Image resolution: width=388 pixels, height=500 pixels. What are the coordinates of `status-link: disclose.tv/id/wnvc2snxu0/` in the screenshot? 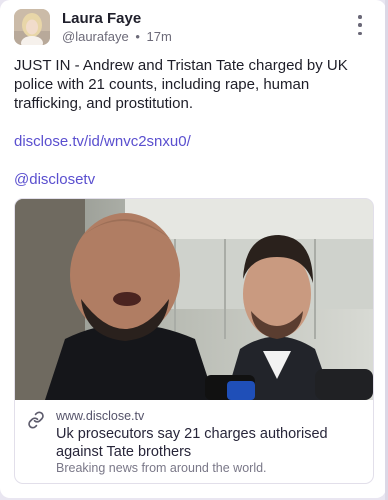 It's located at (193, 141).